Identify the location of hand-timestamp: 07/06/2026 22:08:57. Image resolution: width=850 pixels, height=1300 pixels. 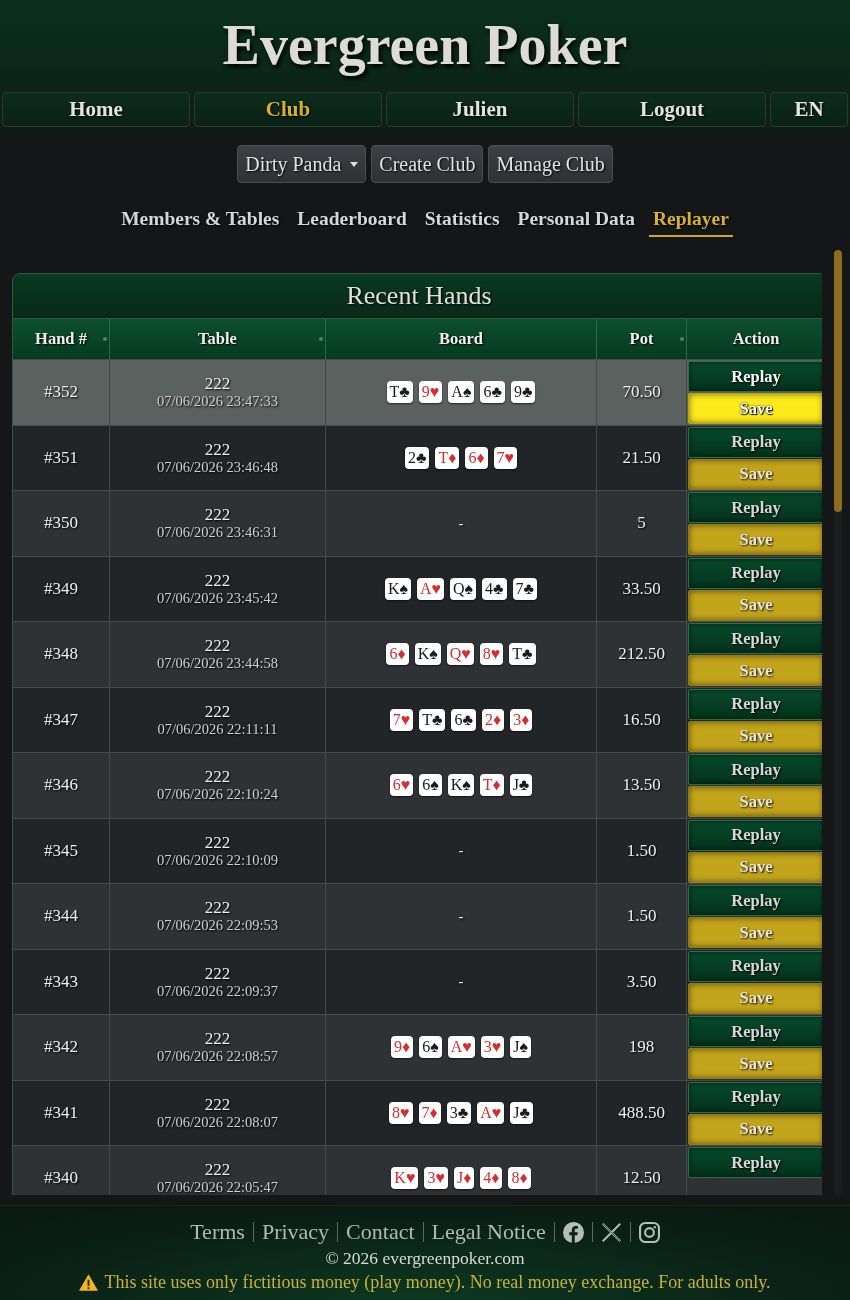
(217, 1057).